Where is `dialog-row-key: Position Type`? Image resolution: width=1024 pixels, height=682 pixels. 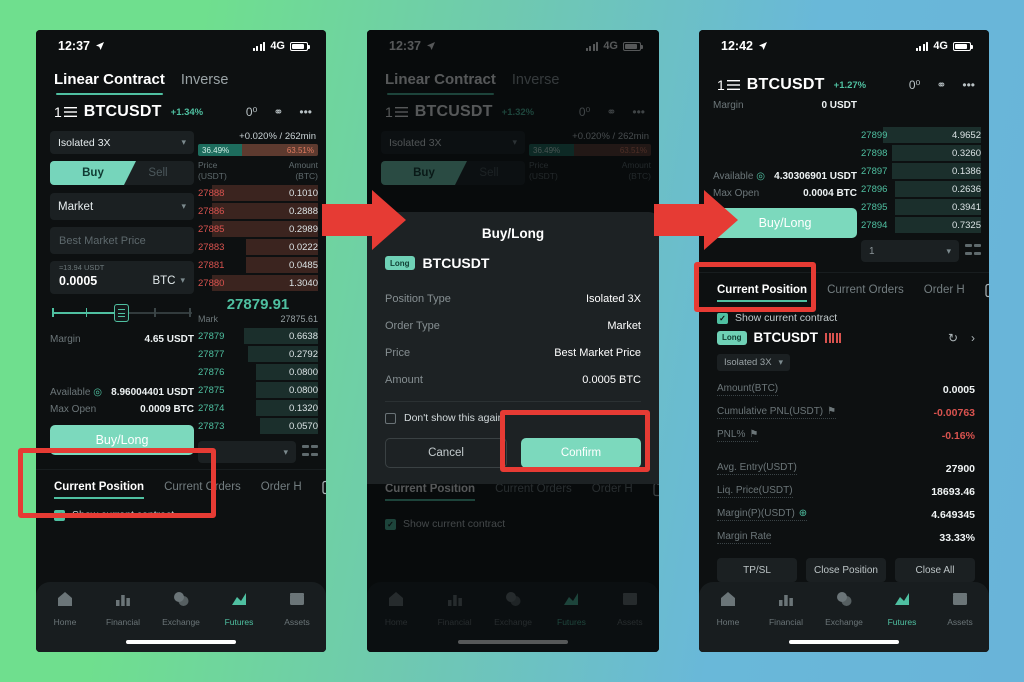
dialog-row-key: Position Type is located at coordinates (418, 298).